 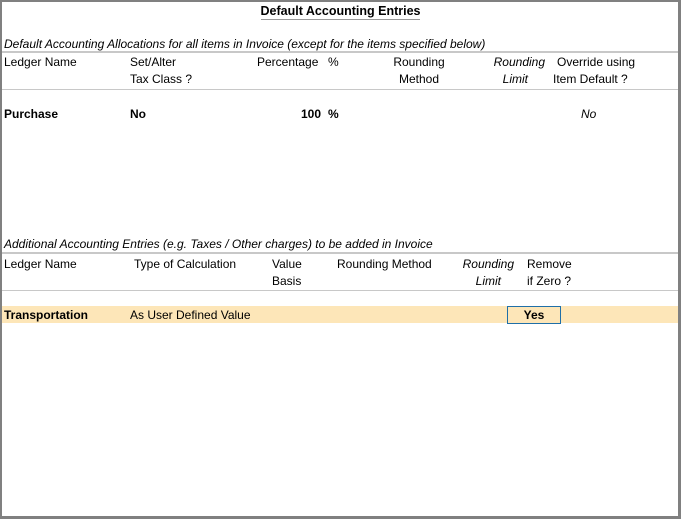 I want to click on header-rounding-method: Rounding Method, so click(x=384, y=264).